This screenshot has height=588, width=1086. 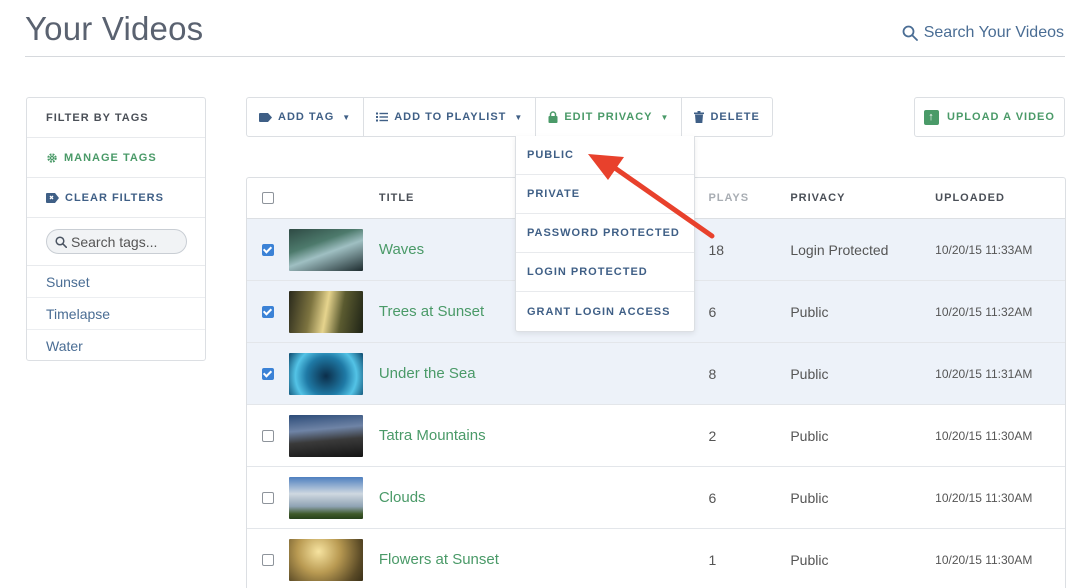 What do you see at coordinates (1000, 198) in the screenshot?
I see `uploaded-column-header: UPLOADED` at bounding box center [1000, 198].